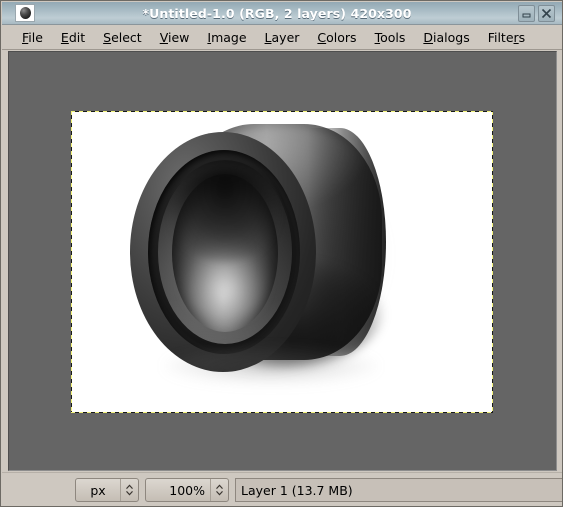  Describe the element at coordinates (428, 37) in the screenshot. I see `menu-mnemonic-dialogs: D` at that location.